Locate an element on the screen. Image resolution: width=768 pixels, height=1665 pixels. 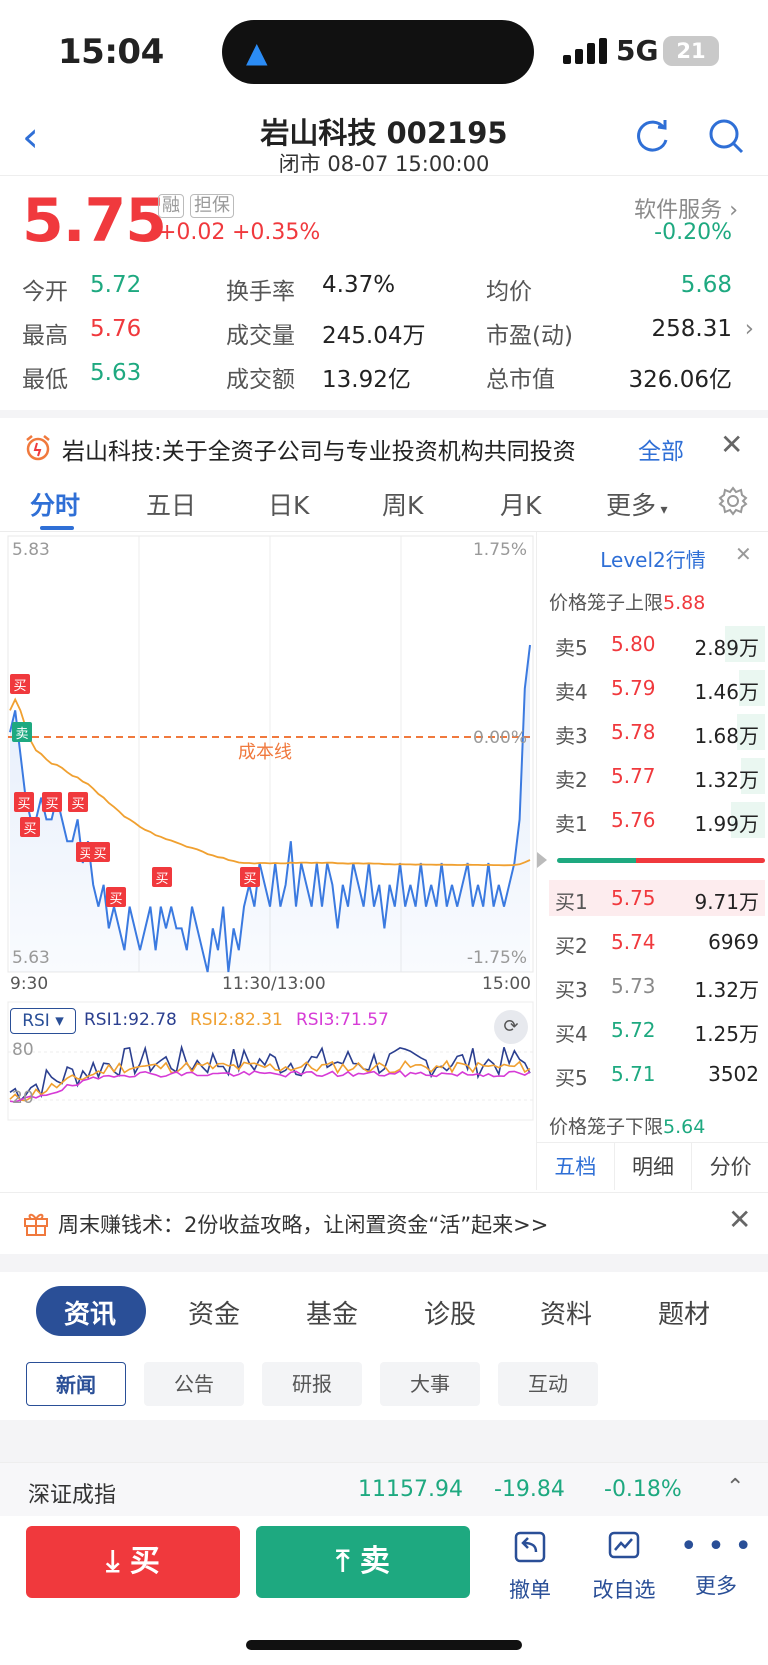
tab-more: 更多 ▾ is located at coordinates (637, 504).